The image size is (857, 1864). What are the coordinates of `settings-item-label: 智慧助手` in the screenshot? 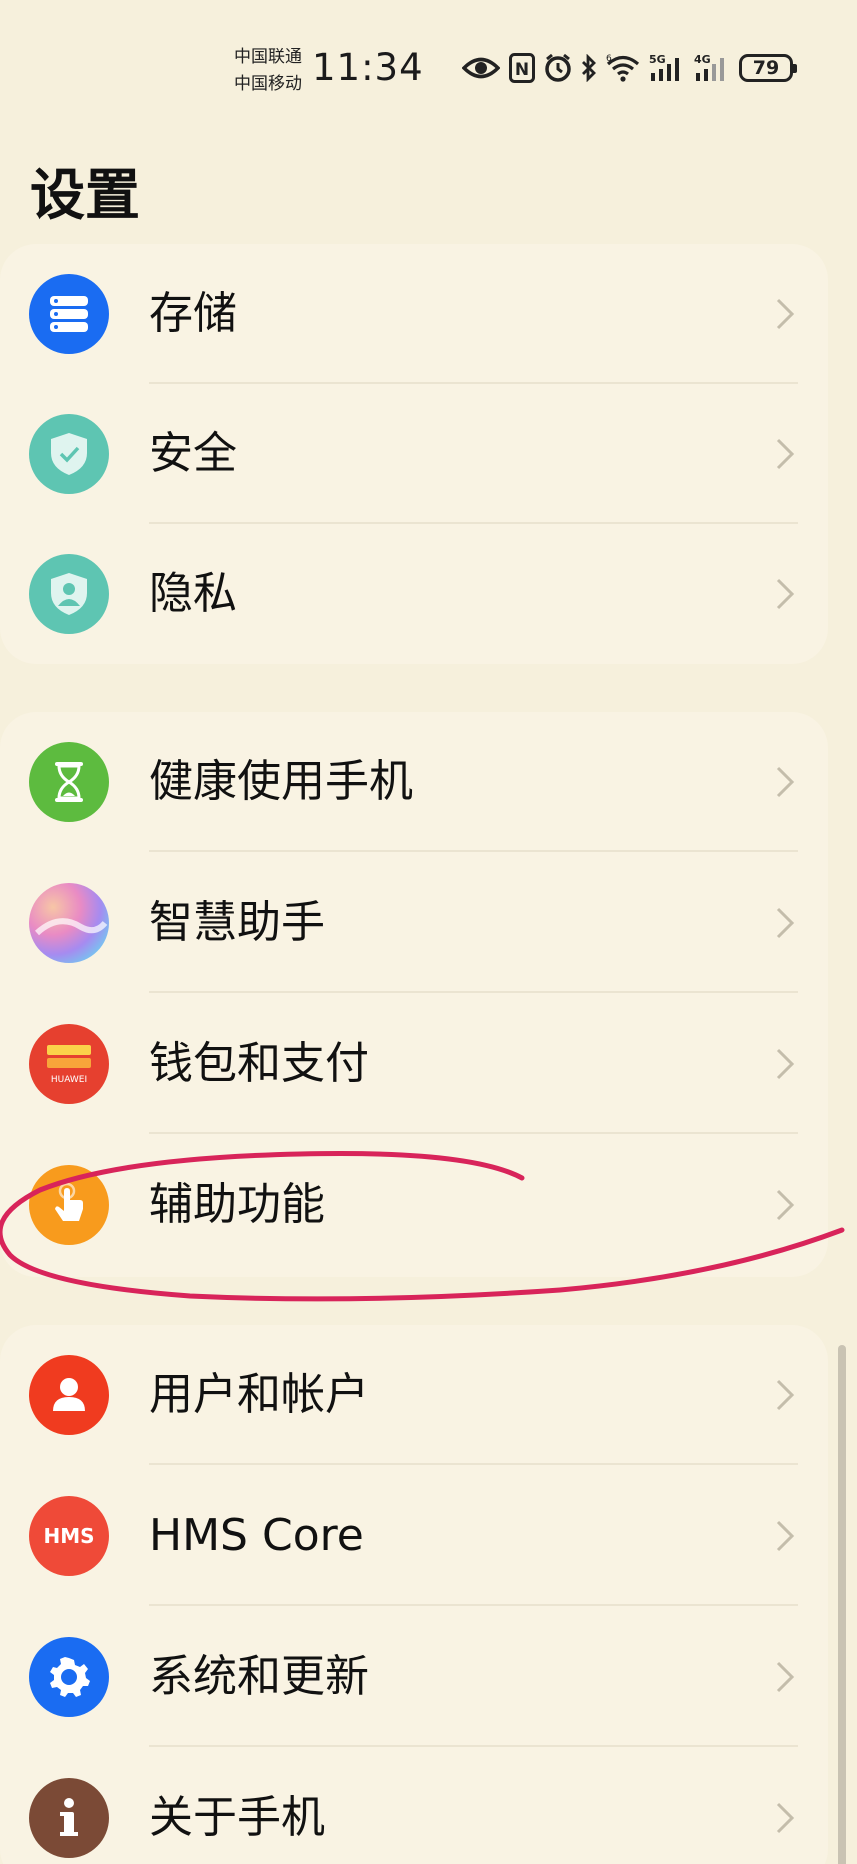 It's located at (237, 922).